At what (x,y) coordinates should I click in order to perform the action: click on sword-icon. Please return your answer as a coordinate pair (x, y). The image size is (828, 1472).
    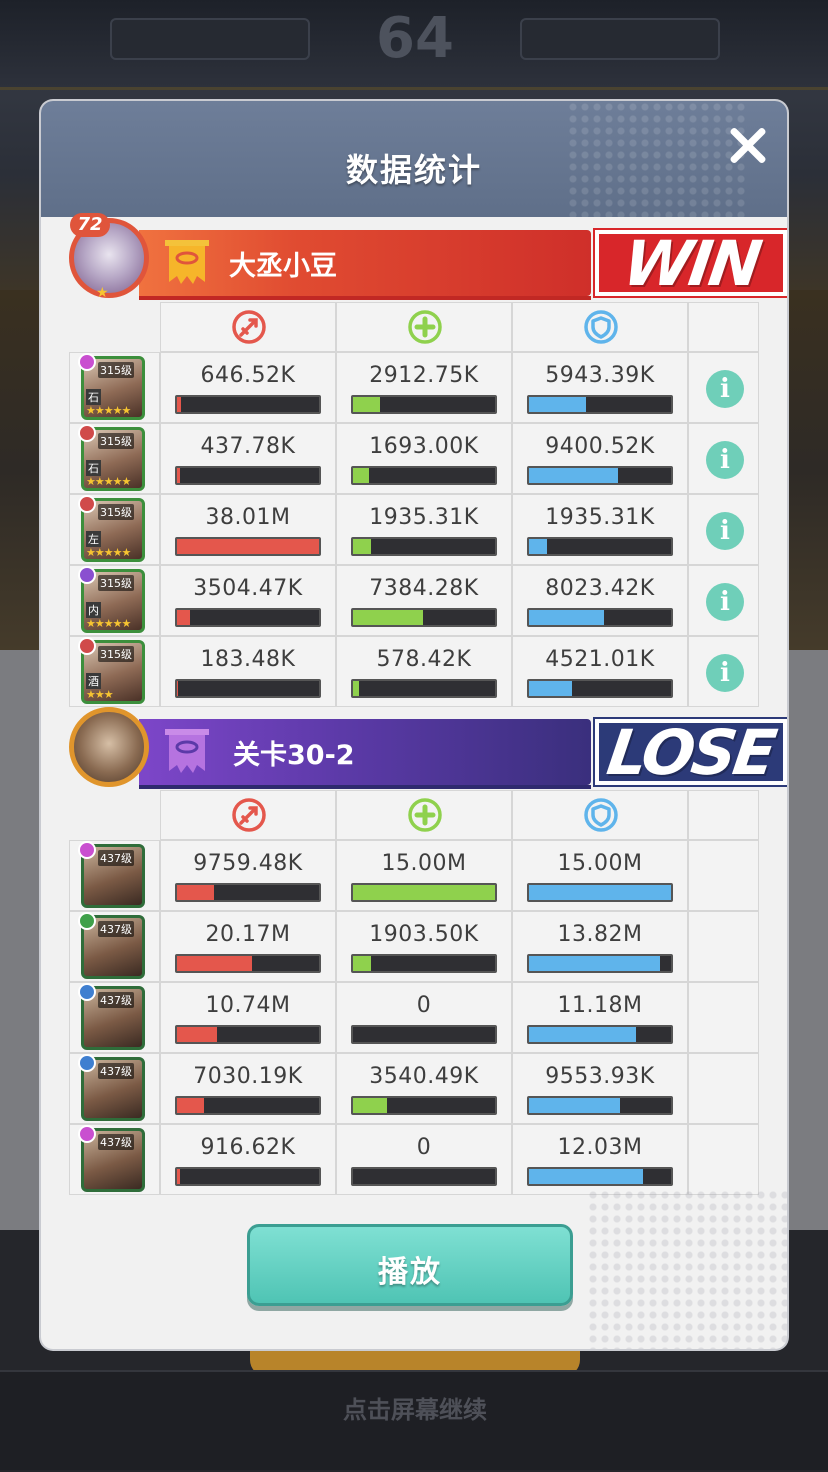
    Looking at the image, I should click on (249, 815).